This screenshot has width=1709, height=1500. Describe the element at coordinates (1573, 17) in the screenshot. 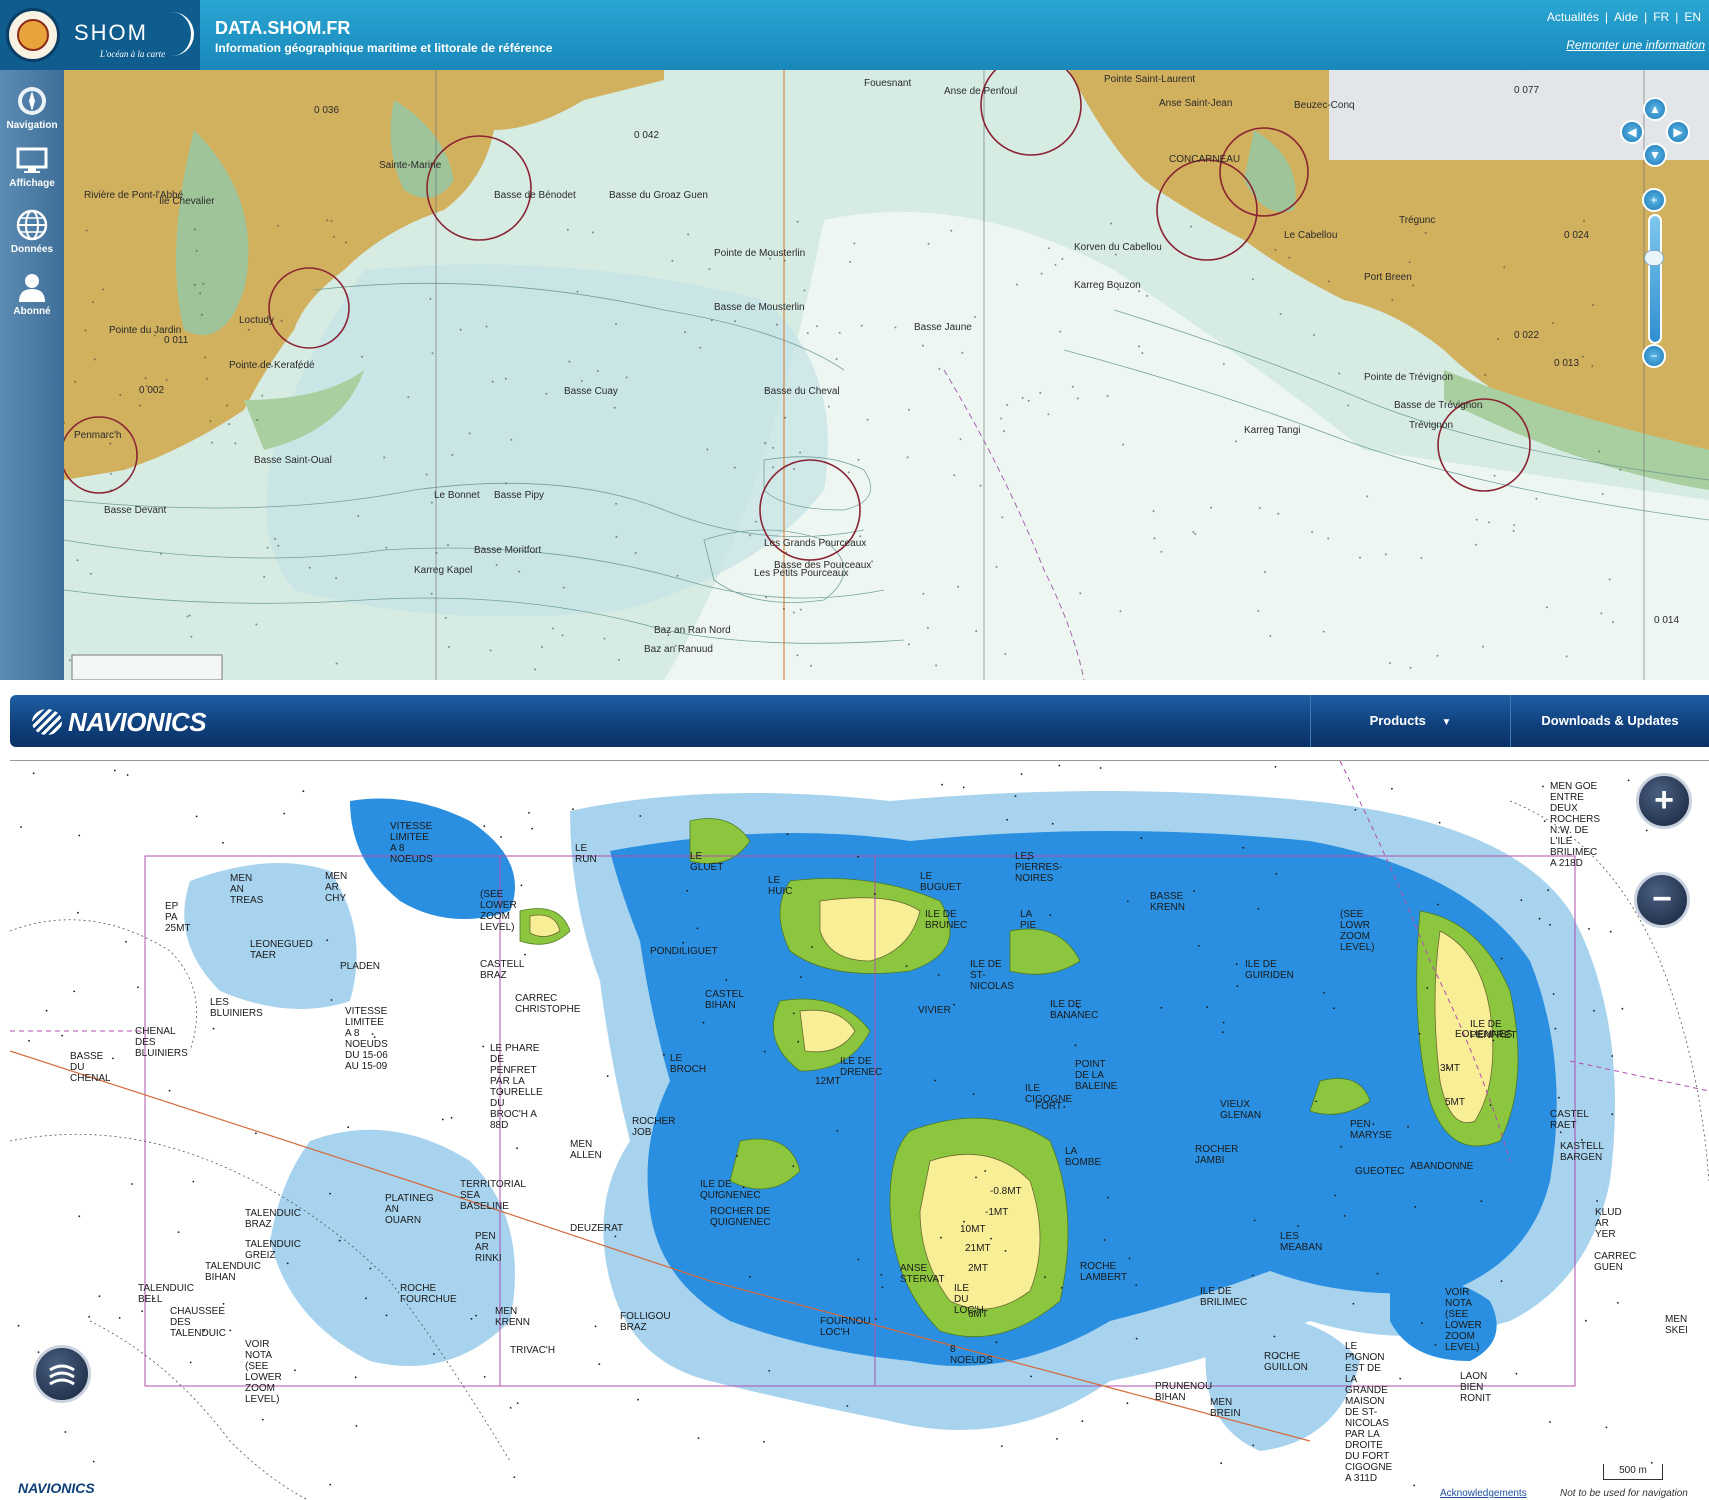

I see `link-actualites: Actualités` at that location.